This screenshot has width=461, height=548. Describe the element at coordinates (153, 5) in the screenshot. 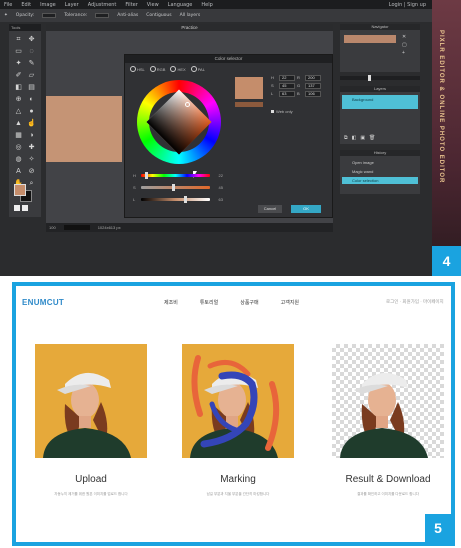

I see `menu-view: View` at that location.